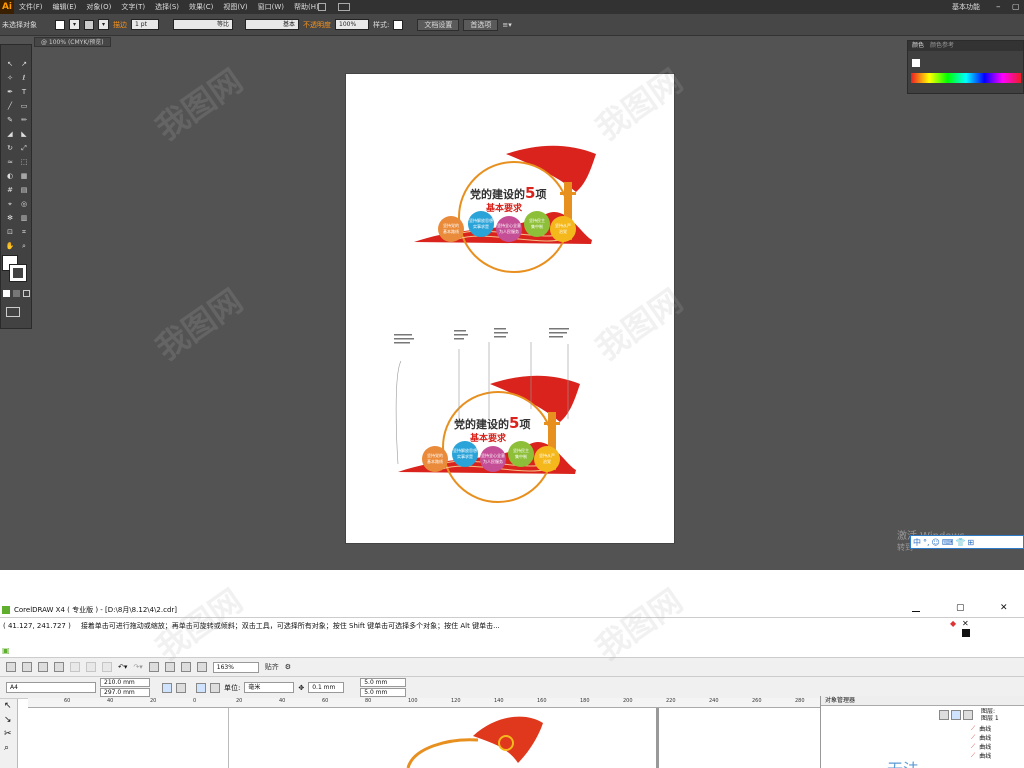  Describe the element at coordinates (65, 7) in the screenshot. I see `menu-item: 编辑(E)` at that location.